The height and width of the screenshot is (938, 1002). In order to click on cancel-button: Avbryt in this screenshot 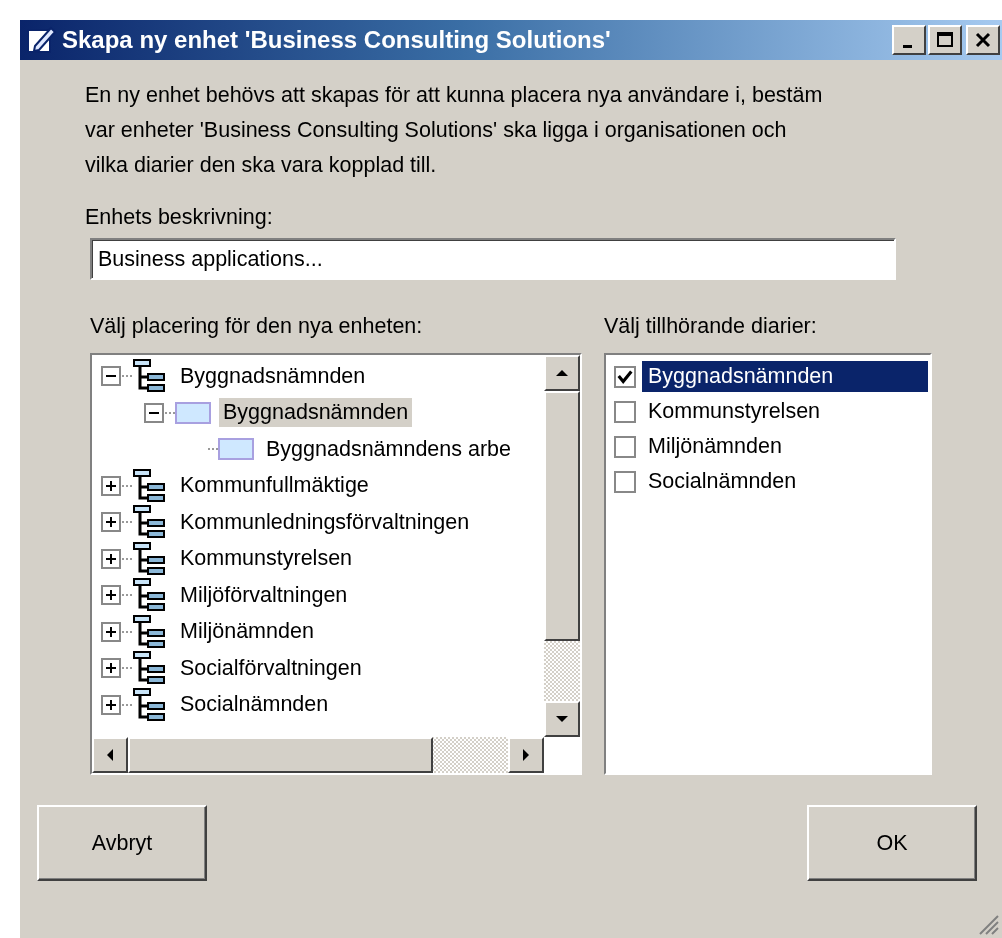, I will do `click(122, 843)`.